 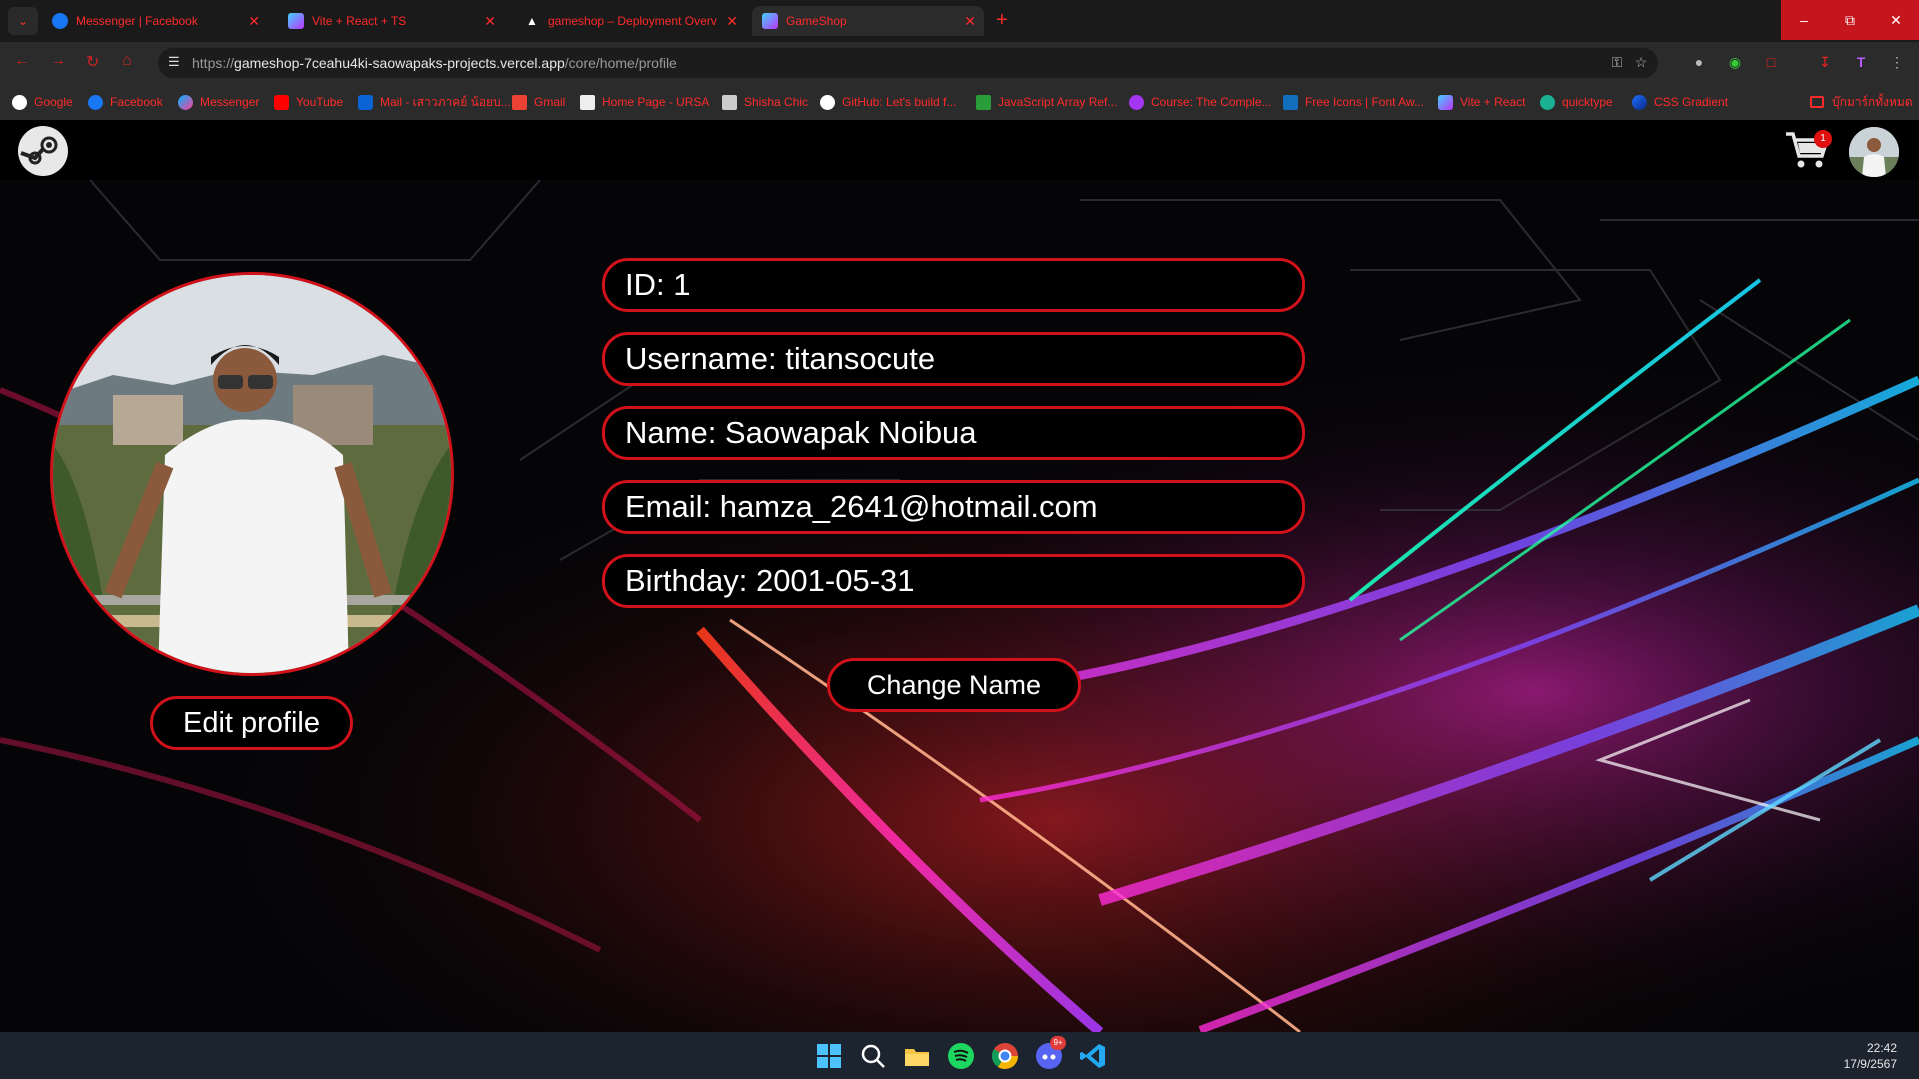 What do you see at coordinates (1896, 20) in the screenshot?
I see `close-window-button: ✕` at bounding box center [1896, 20].